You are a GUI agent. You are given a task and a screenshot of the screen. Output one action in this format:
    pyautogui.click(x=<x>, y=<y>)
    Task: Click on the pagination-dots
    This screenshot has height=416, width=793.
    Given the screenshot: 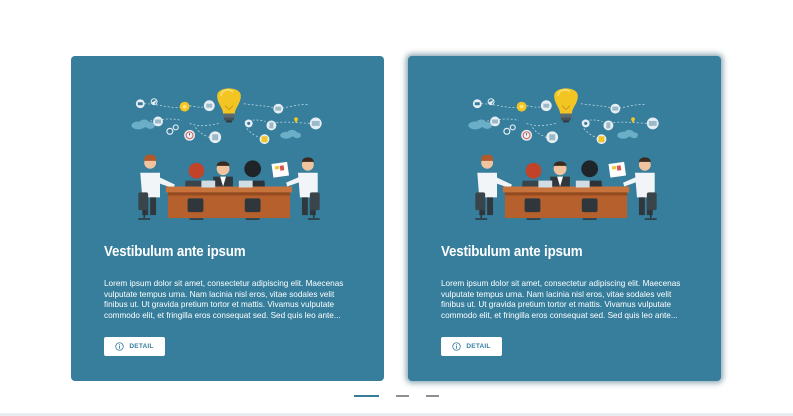 What is the action you would take?
    pyautogui.click(x=396, y=397)
    